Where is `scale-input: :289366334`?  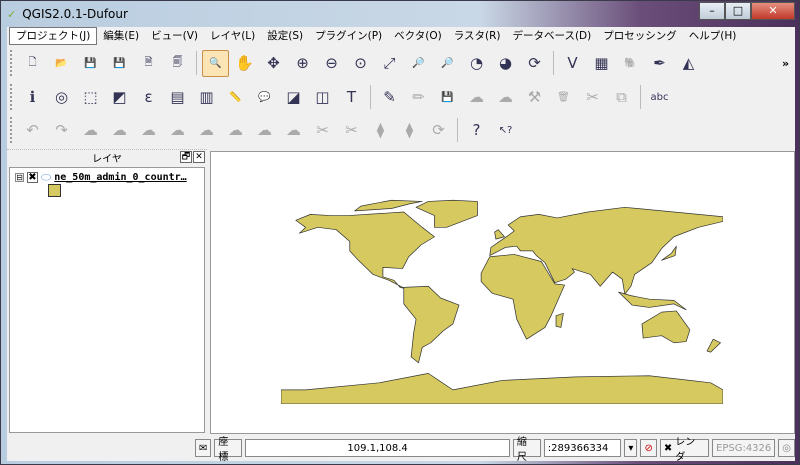 scale-input: :289366334 is located at coordinates (582, 448).